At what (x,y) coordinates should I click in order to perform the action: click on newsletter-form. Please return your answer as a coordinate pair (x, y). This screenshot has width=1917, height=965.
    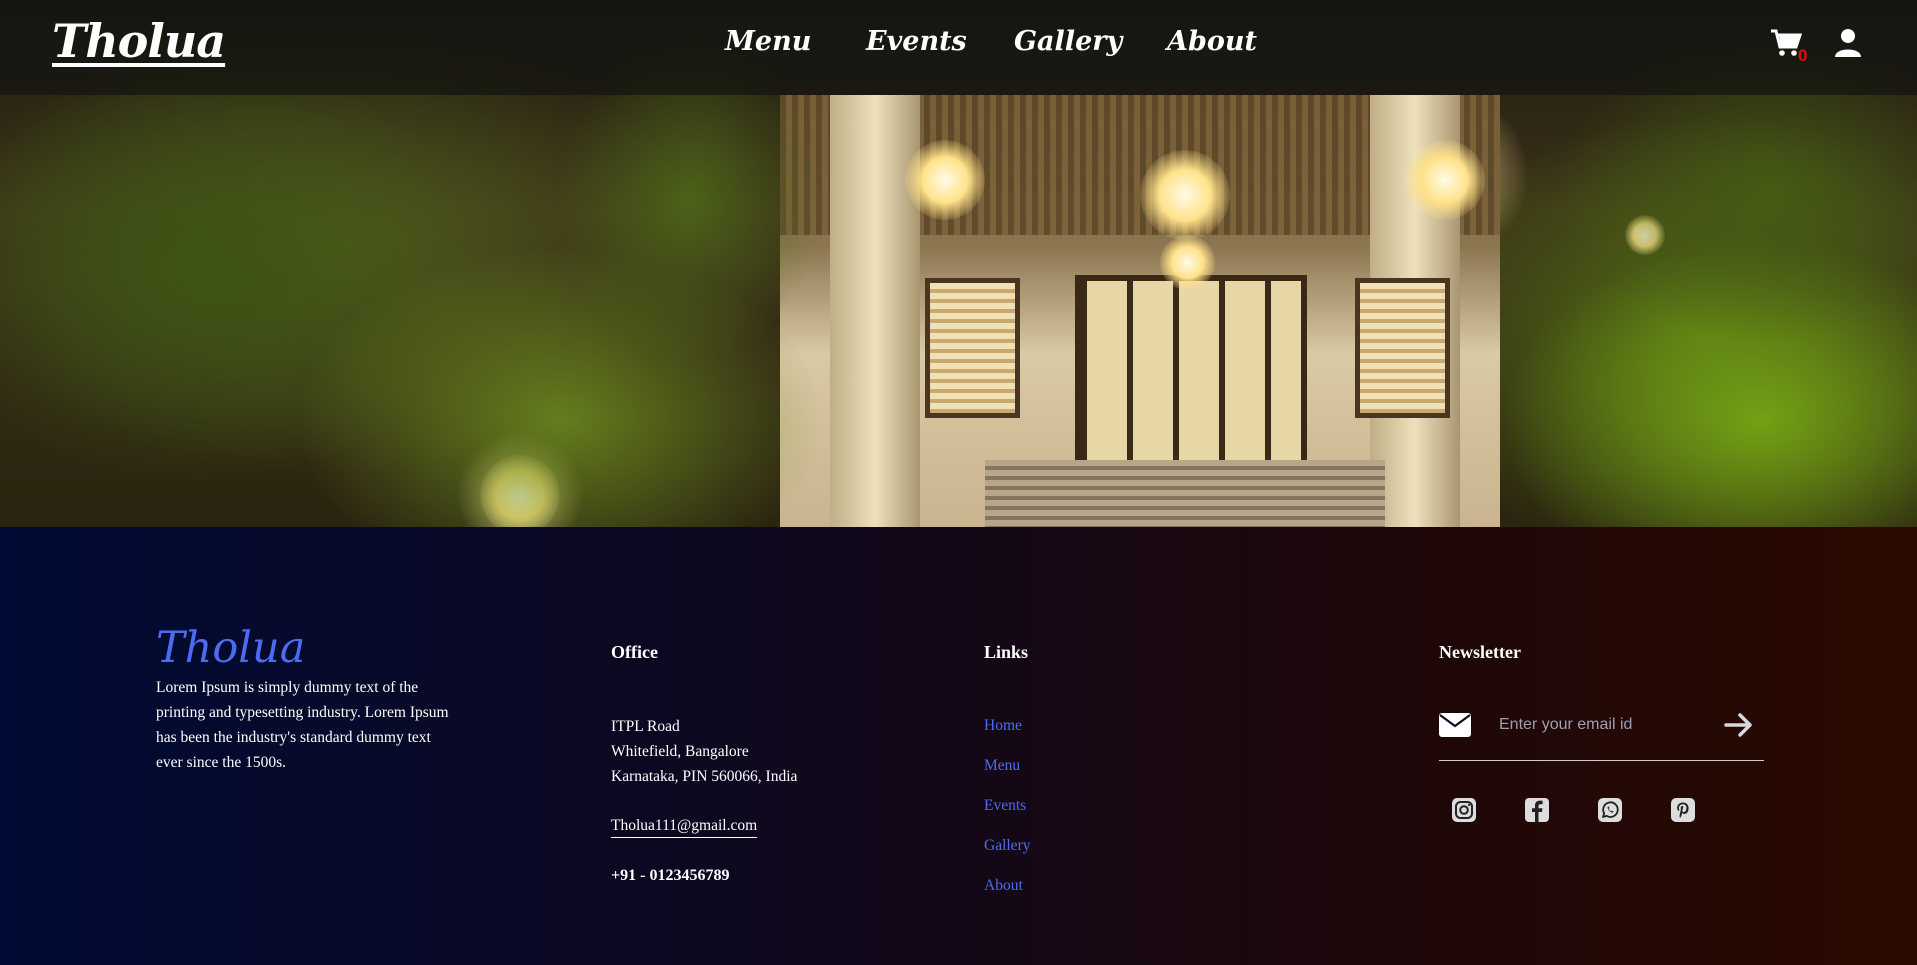
    Looking at the image, I should click on (1601, 733).